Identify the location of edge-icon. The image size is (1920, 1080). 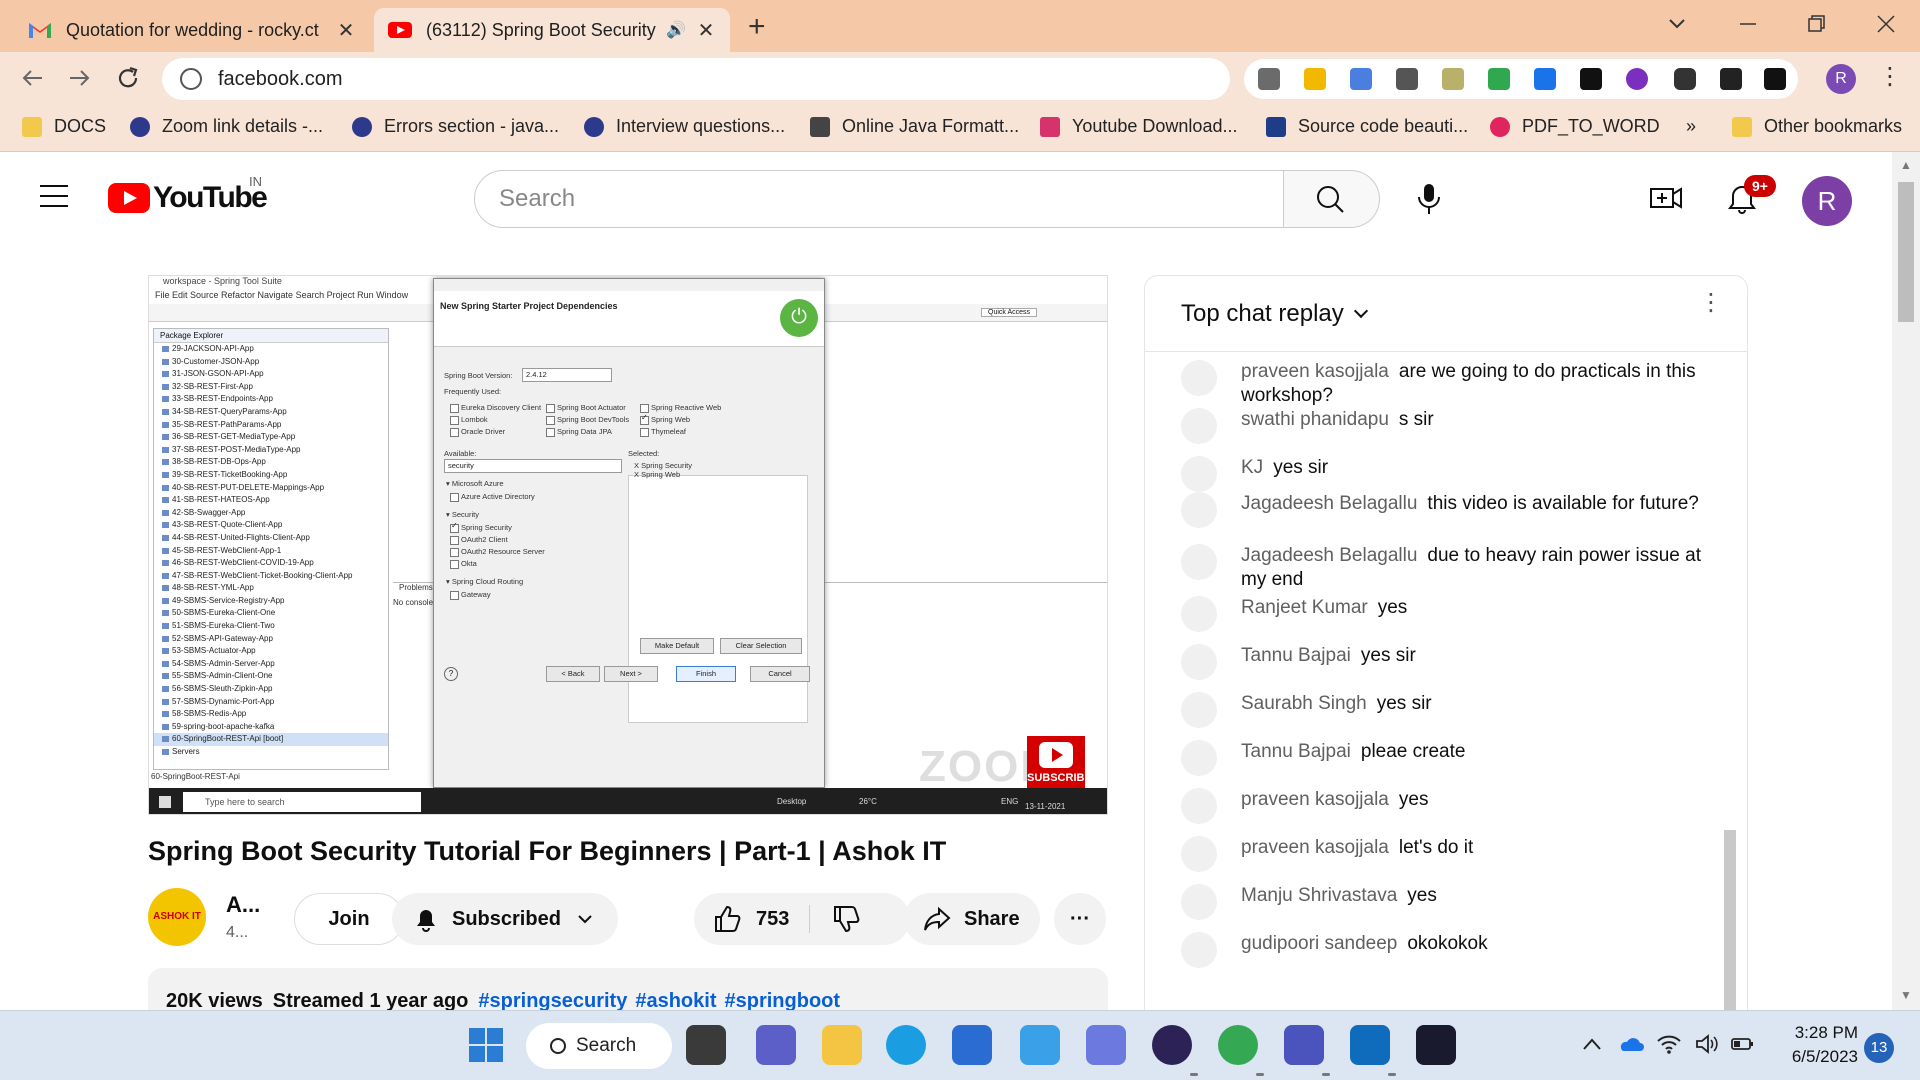
(906, 1045).